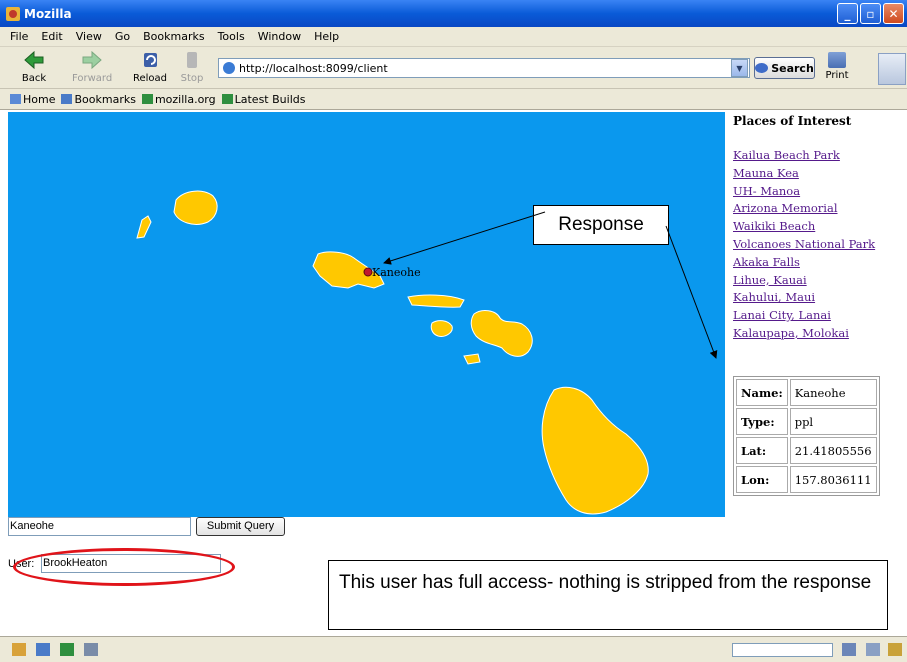 This screenshot has height=662, width=907. I want to click on menu-edit: Edit, so click(51, 36).